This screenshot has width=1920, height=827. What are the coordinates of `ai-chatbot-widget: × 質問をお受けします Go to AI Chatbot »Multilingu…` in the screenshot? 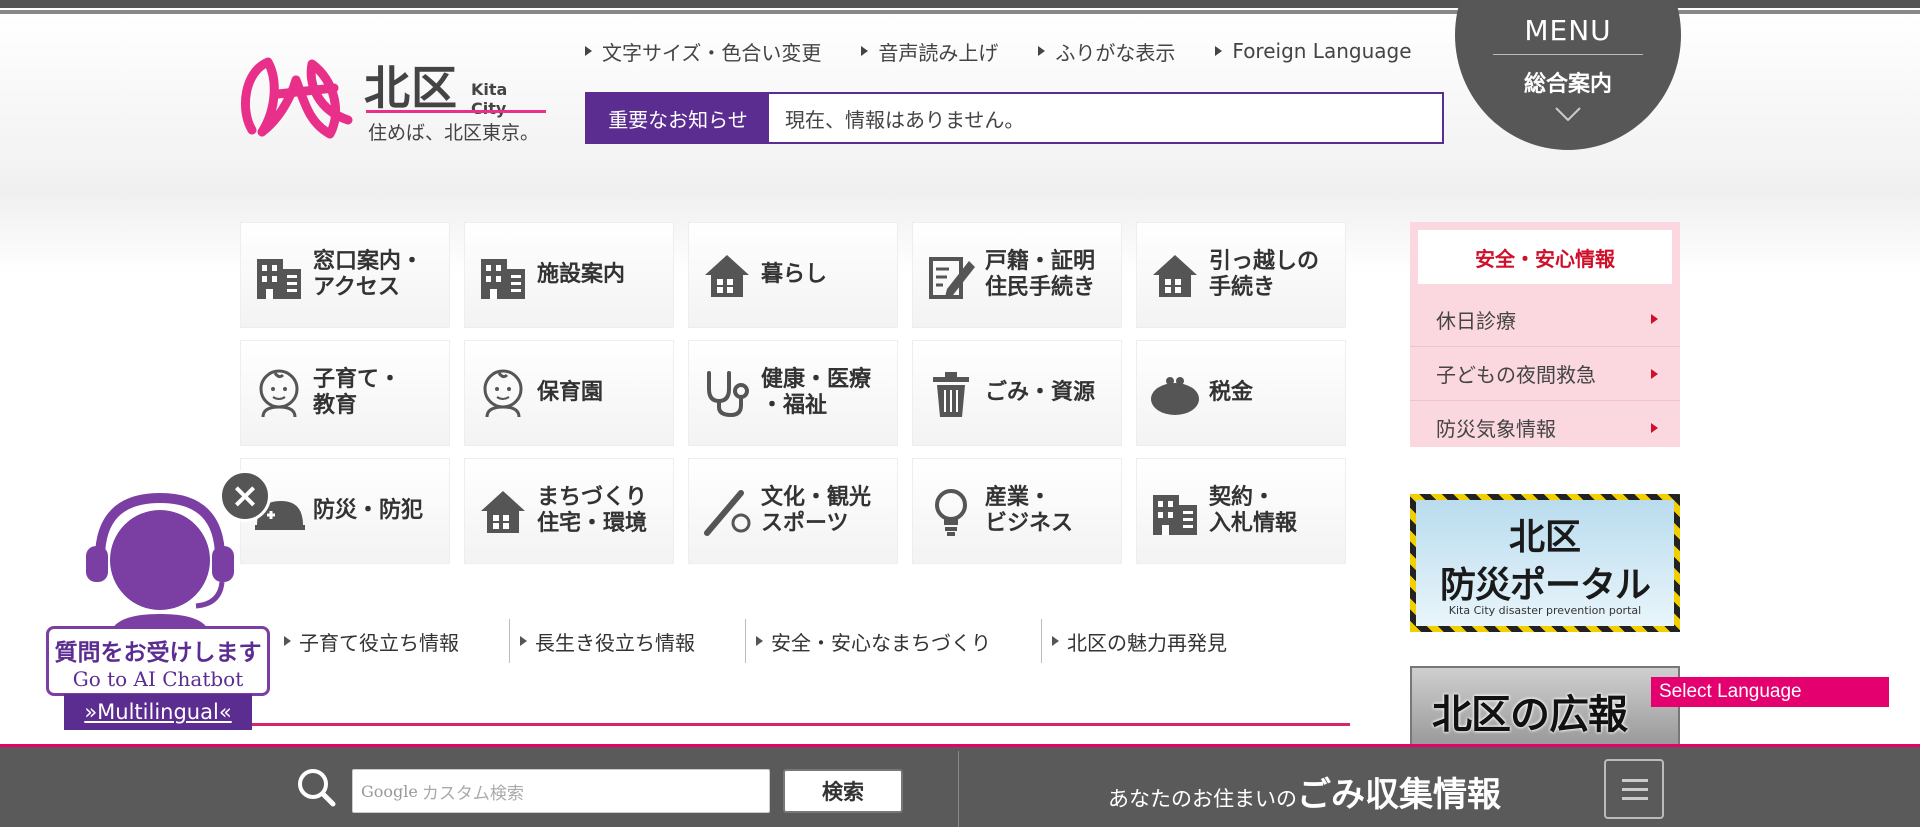 It's located at (159, 601).